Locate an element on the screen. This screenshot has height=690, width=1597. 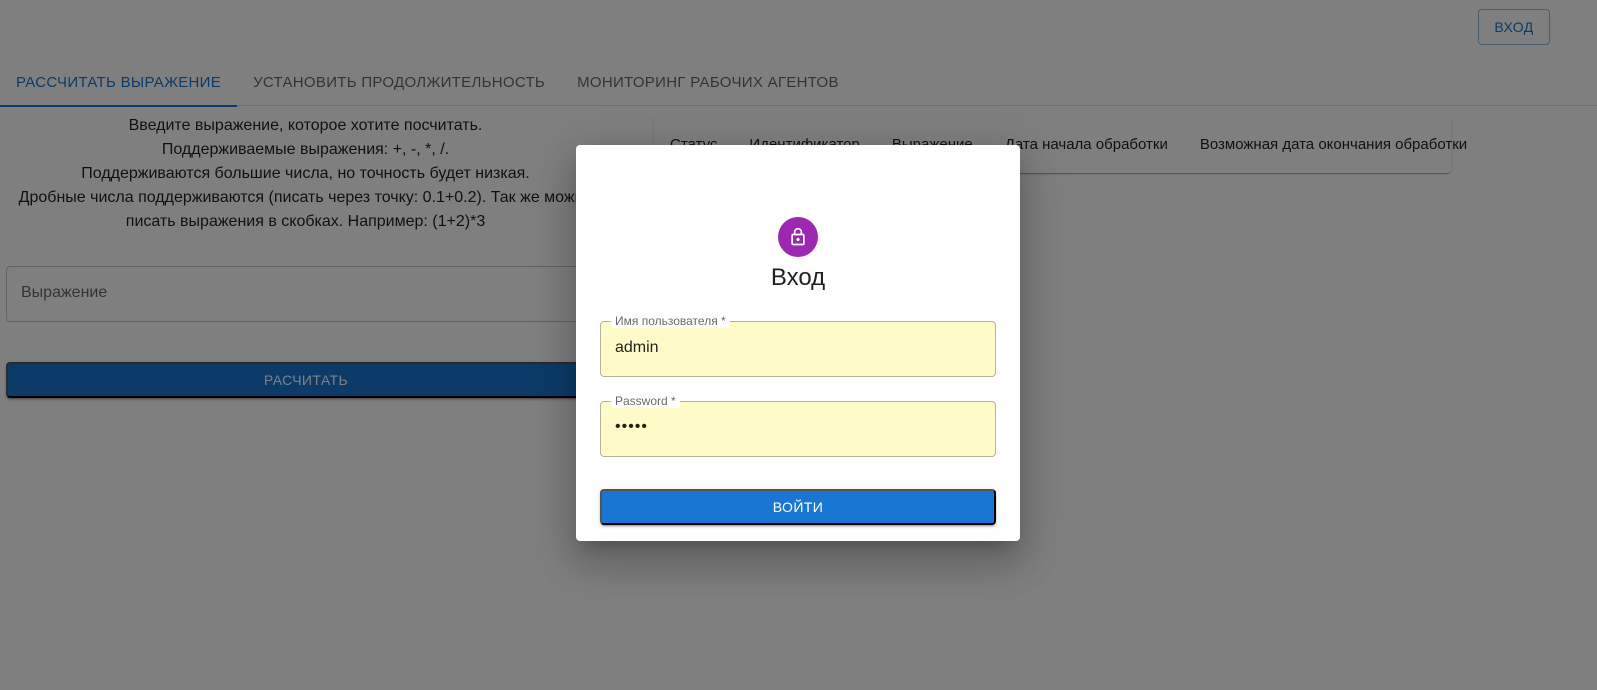
username-value: admin is located at coordinates (637, 347).